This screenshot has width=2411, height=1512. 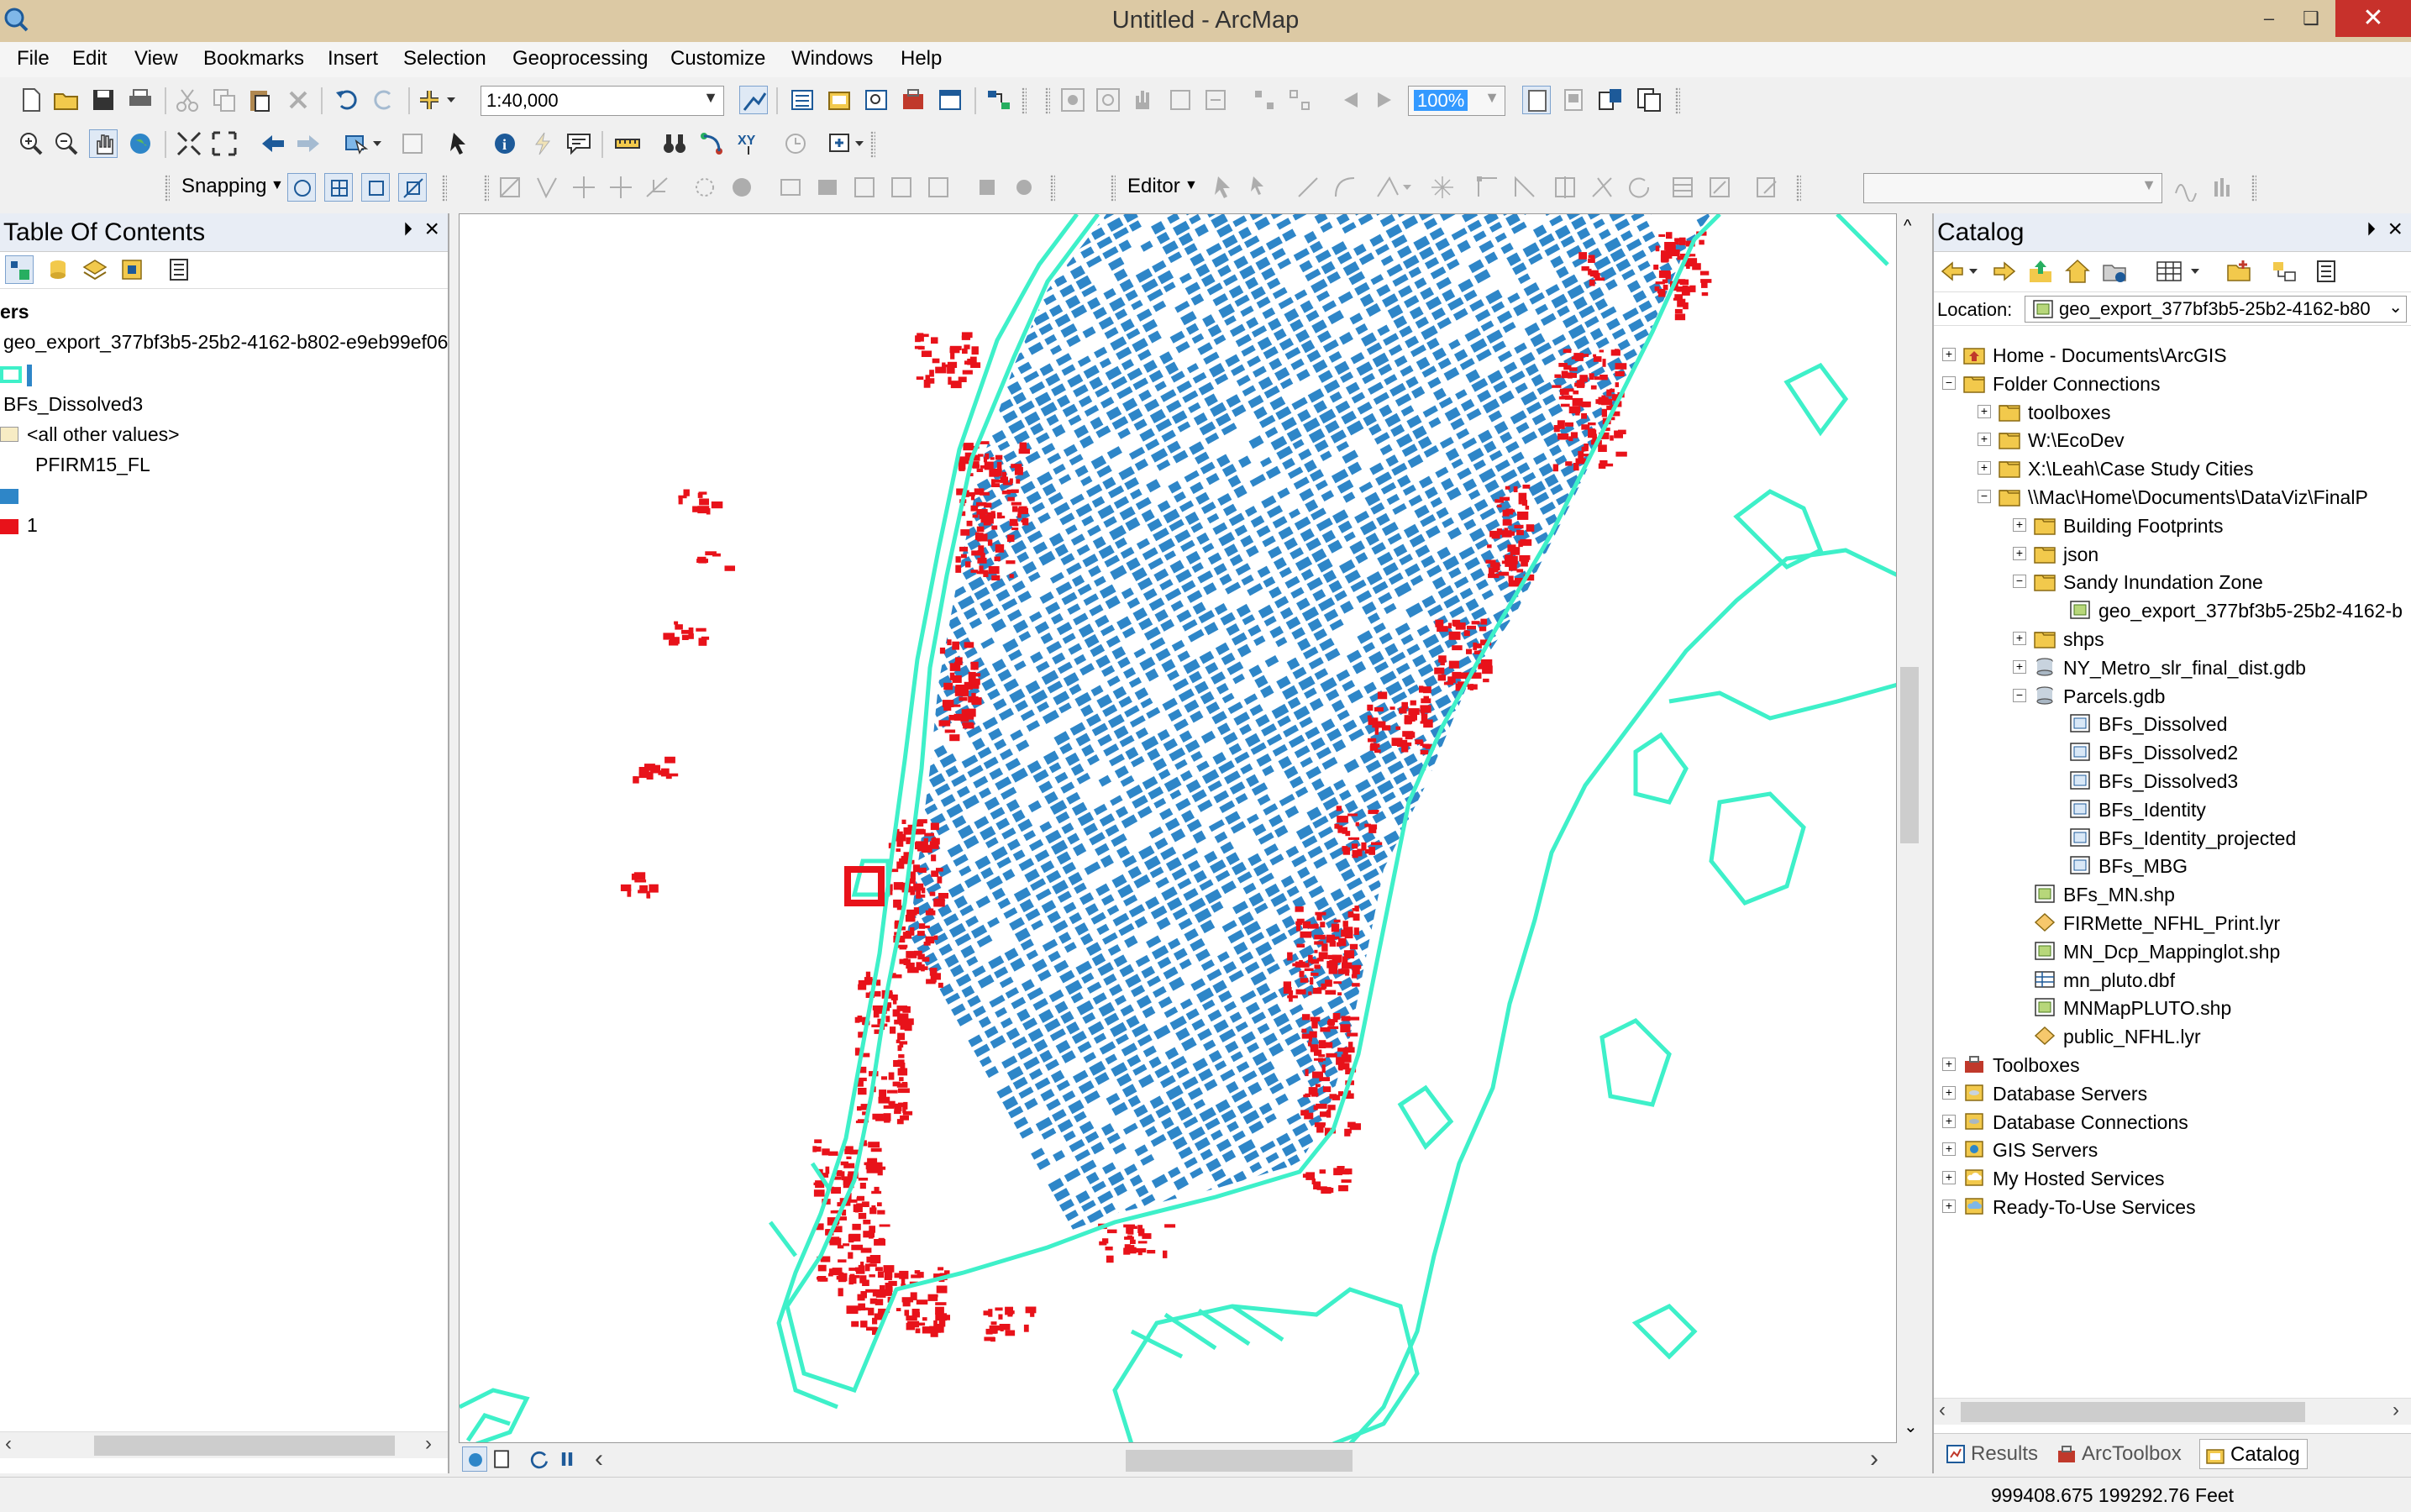 I want to click on fixed-zoom-out-icon, so click(x=1108, y=100).